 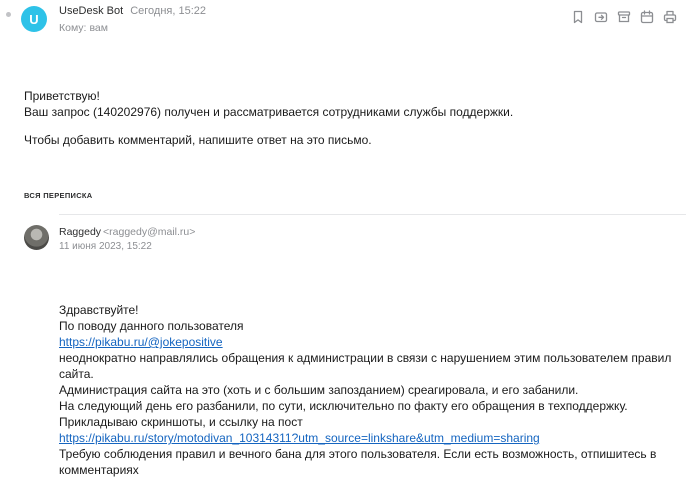 I want to click on quoted-line: Прикладываю скриншоты, и ссылку на пост, so click(x=181, y=422).